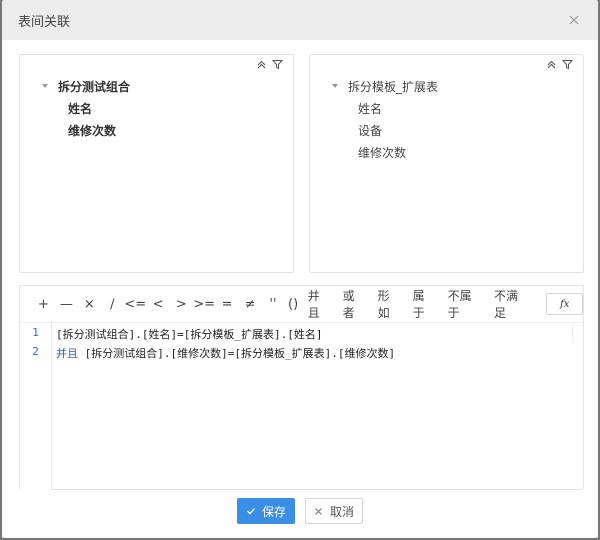  Describe the element at coordinates (94, 86) in the screenshot. I see `tree-root-label: 拆分测试组合` at that location.